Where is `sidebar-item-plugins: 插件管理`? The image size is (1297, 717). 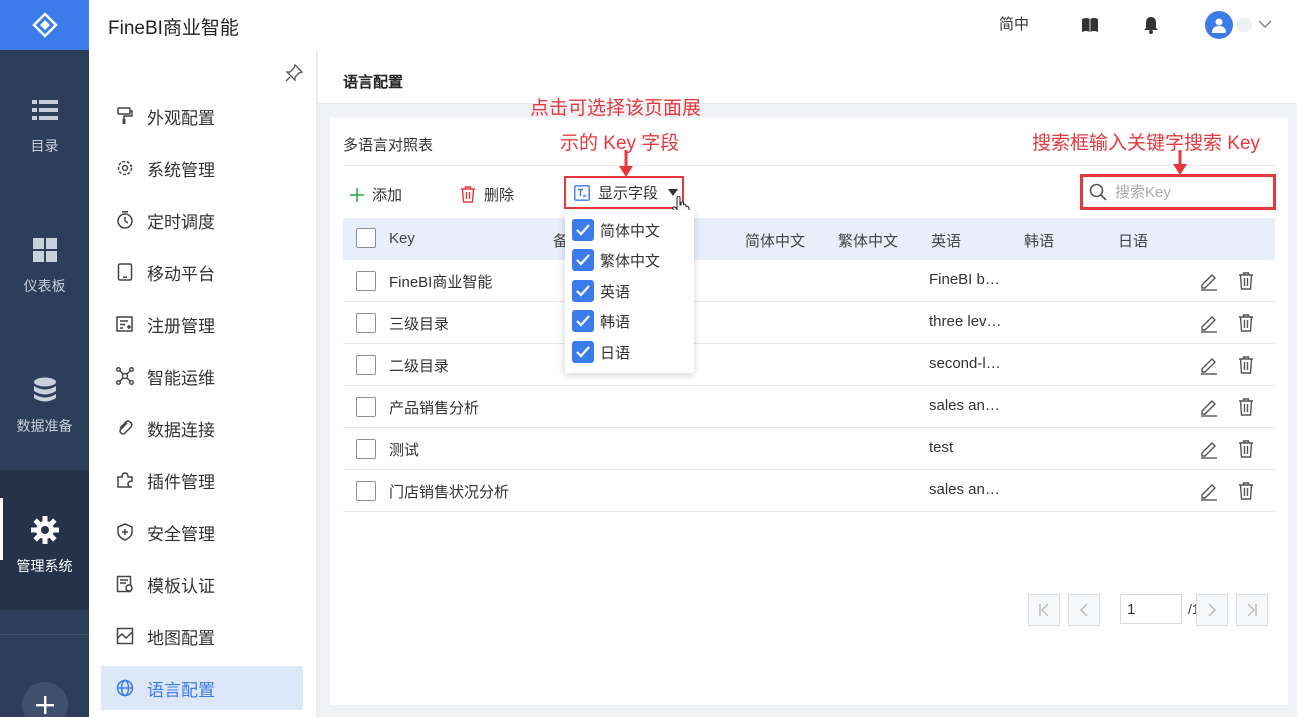
sidebar-item-plugins: 插件管理 is located at coordinates (202, 480).